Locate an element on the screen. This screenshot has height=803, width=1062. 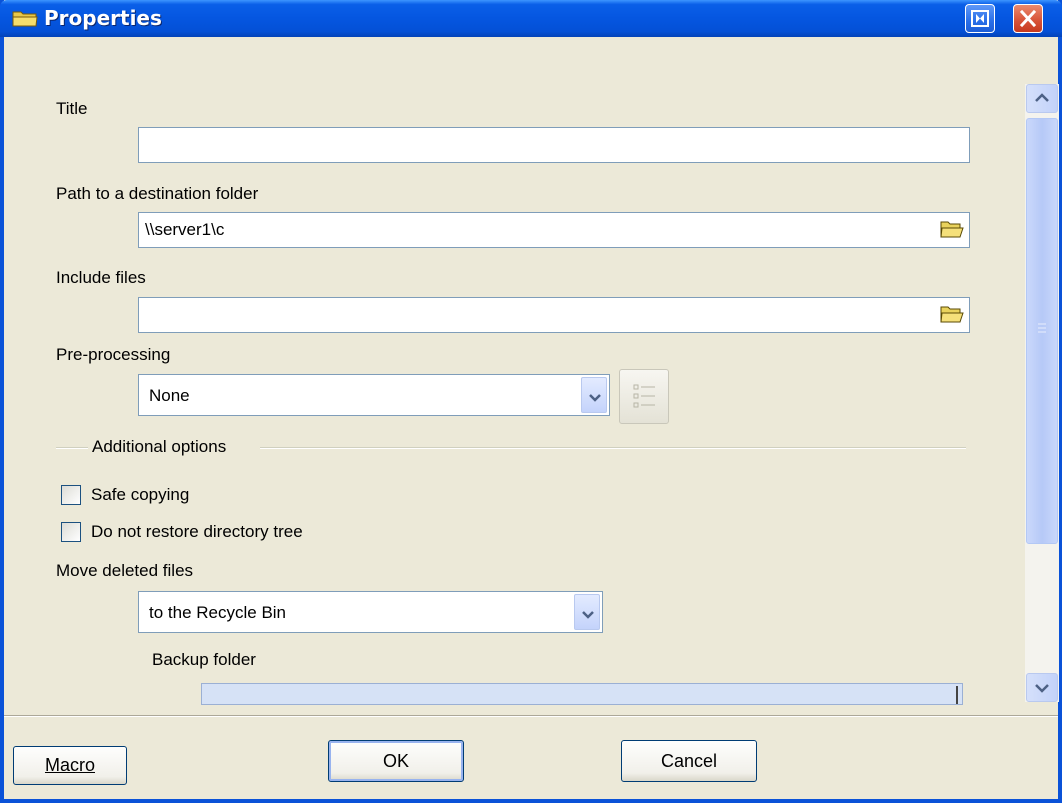
scroll-thumb is located at coordinates (1042, 331).